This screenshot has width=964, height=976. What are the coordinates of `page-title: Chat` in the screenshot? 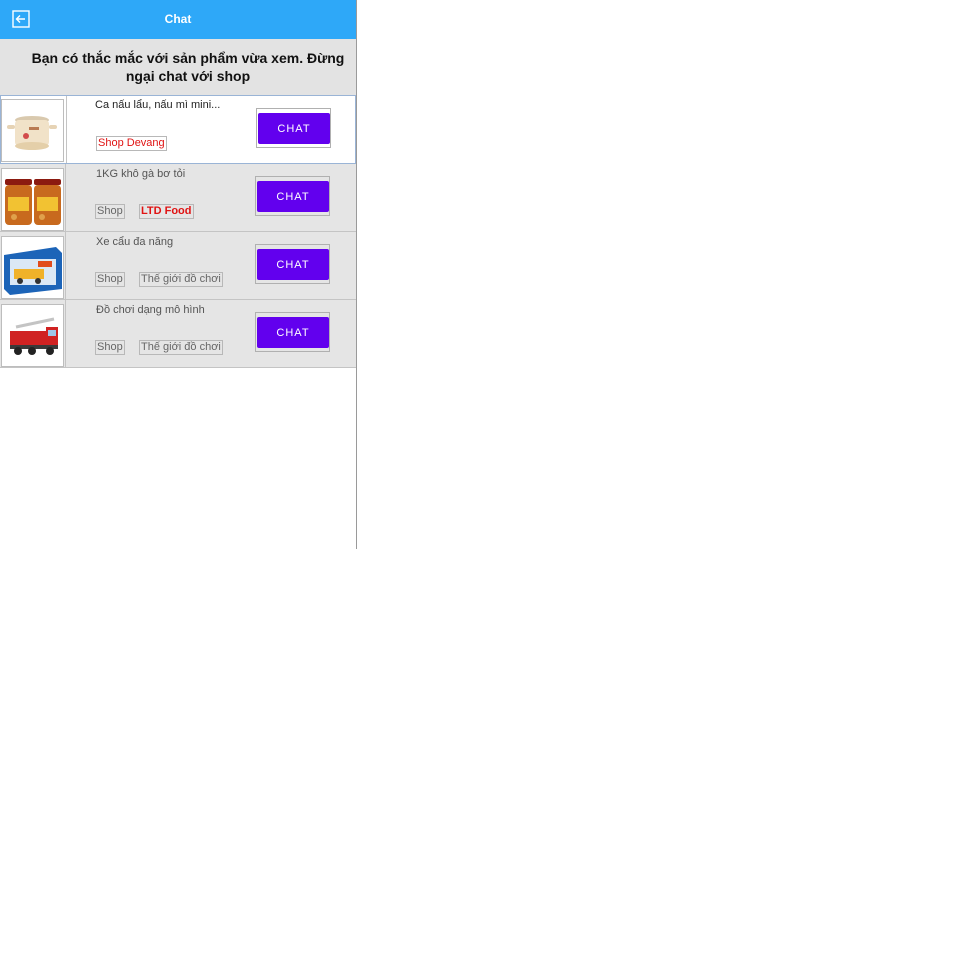 It's located at (178, 19).